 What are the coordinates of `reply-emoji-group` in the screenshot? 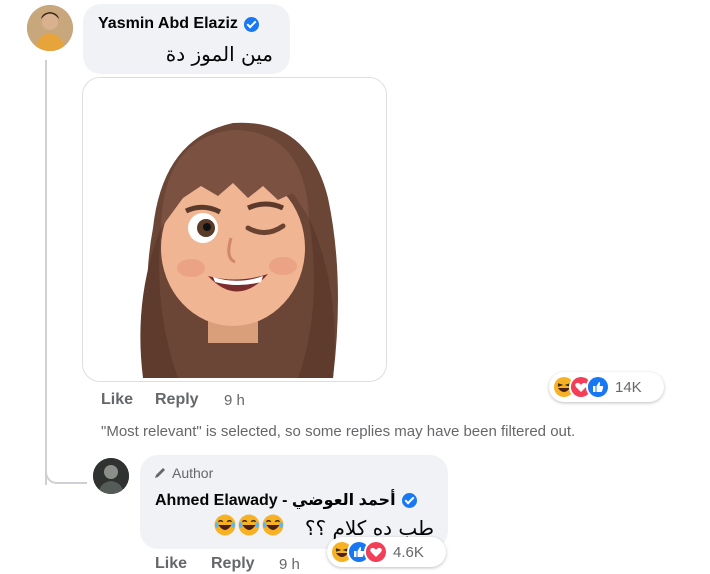 It's located at (249, 525).